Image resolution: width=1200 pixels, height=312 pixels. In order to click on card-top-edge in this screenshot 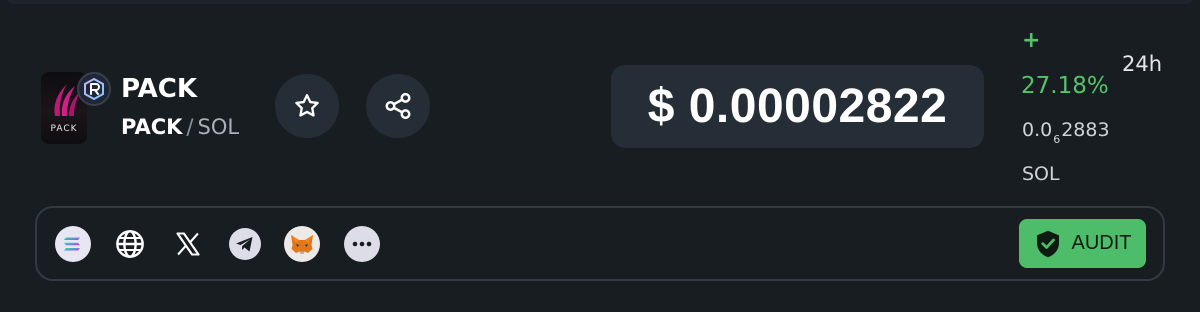, I will do `click(600, 2)`.